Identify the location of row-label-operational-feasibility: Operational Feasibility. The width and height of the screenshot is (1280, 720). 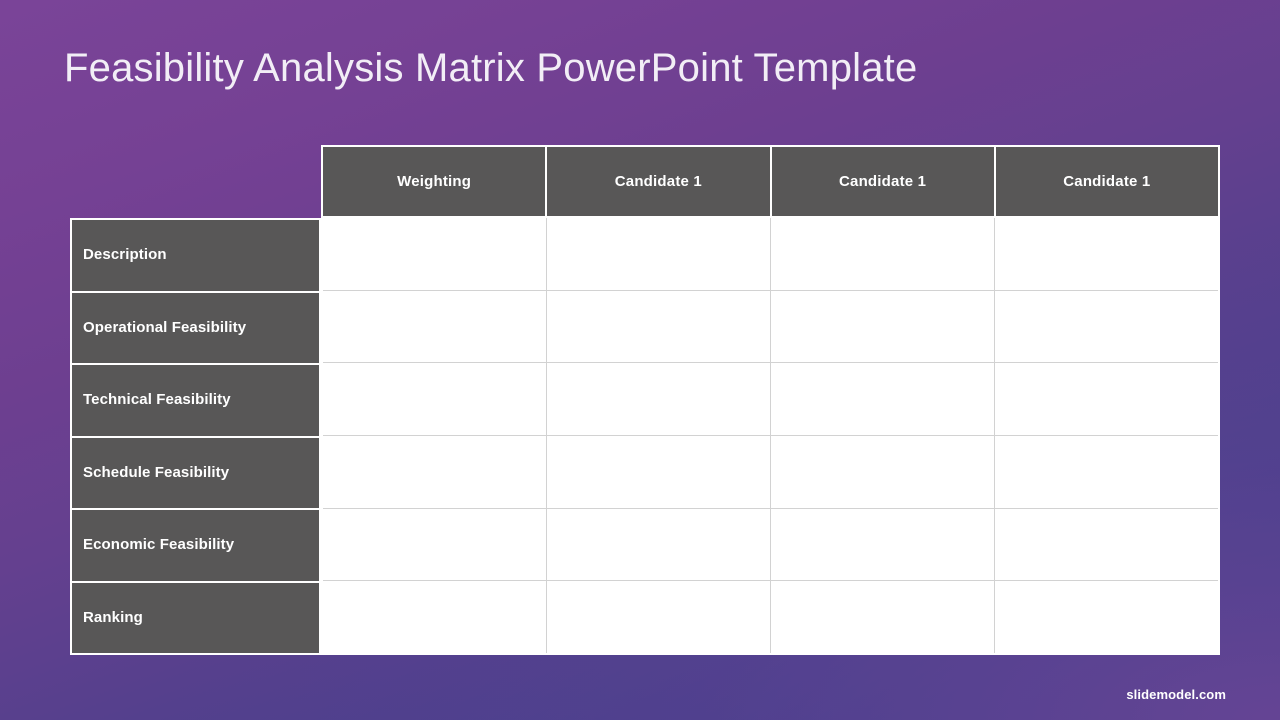
(195, 327).